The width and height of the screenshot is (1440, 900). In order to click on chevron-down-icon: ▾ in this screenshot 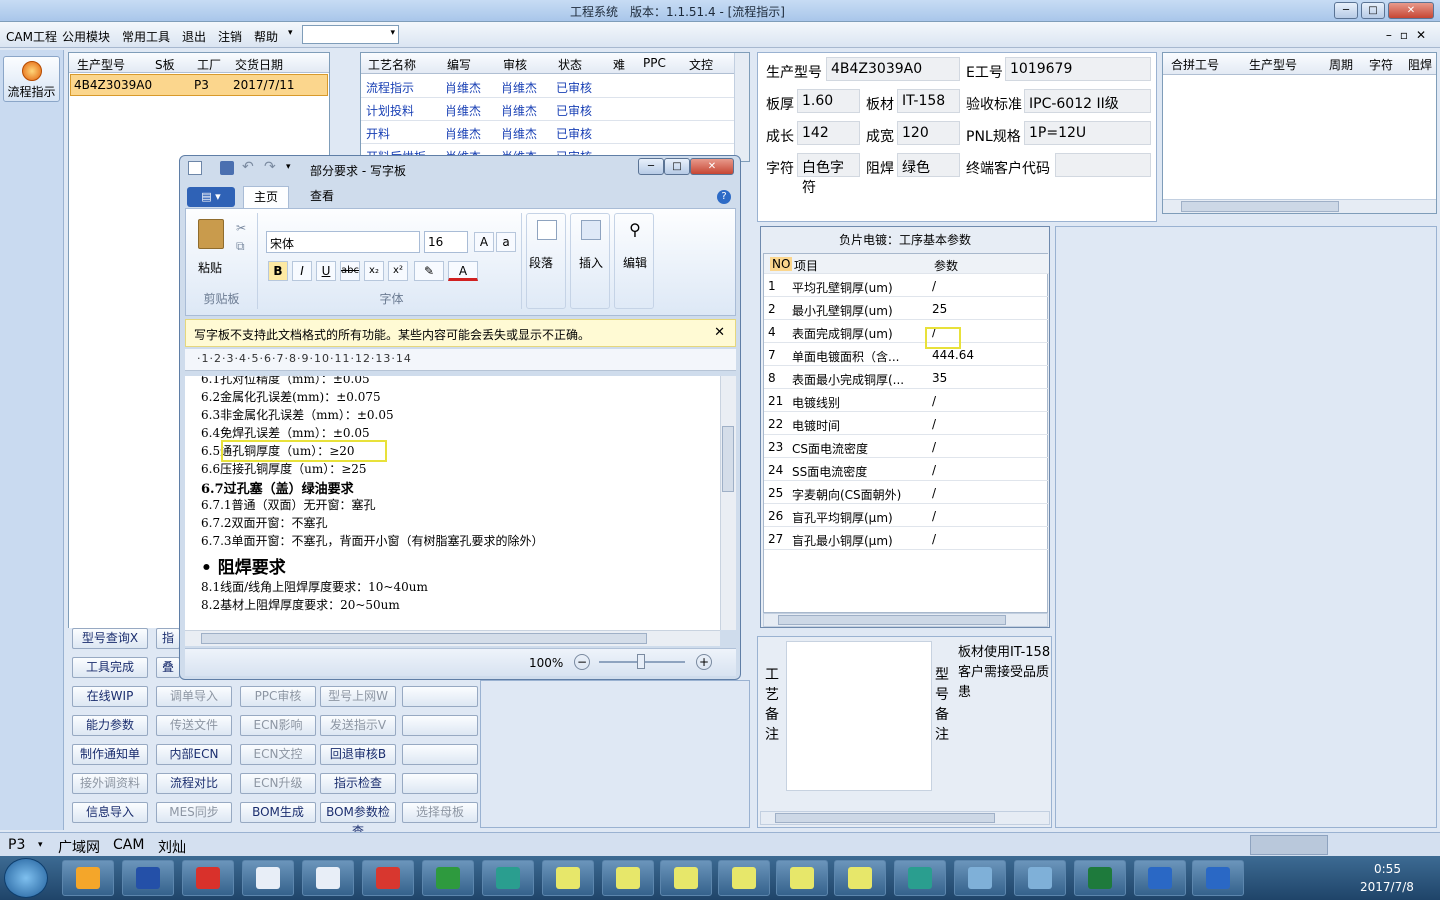, I will do `click(288, 167)`.